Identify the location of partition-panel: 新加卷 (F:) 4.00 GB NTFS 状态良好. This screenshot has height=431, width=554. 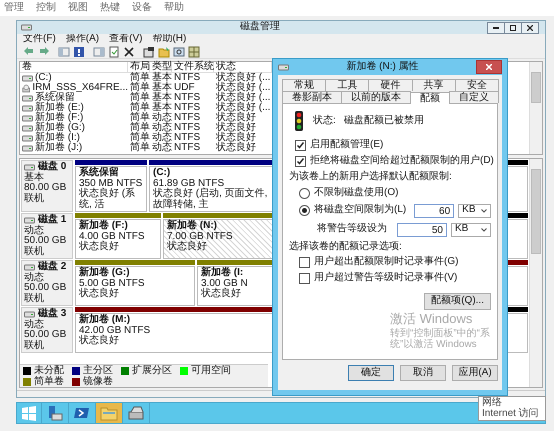
(118, 239).